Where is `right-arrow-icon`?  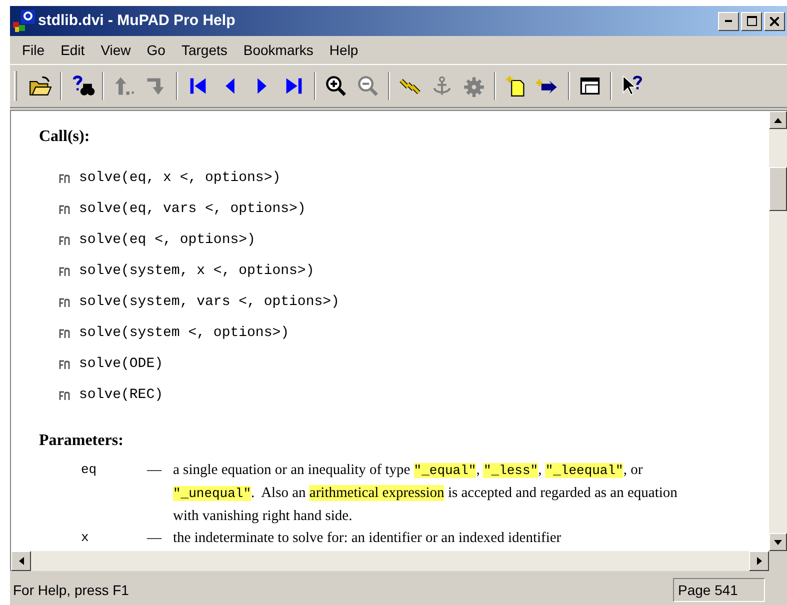
right-arrow-icon is located at coordinates (759, 561).